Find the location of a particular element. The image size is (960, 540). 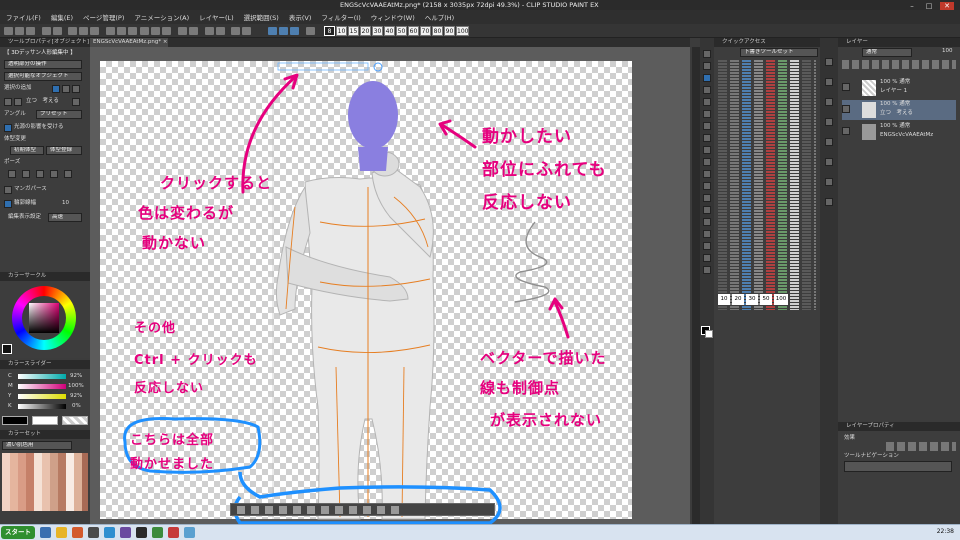

search-layer-icon is located at coordinates (829, 182).